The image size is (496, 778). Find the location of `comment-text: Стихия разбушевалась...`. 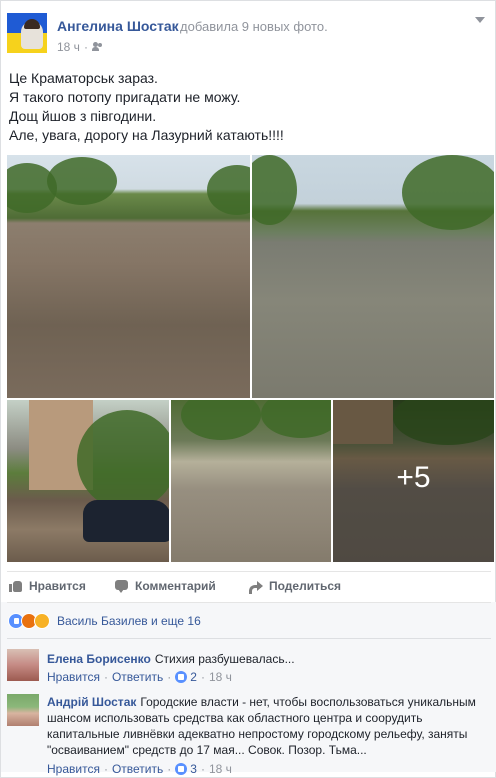

comment-text: Стихия разбушевалась... is located at coordinates (224, 659).